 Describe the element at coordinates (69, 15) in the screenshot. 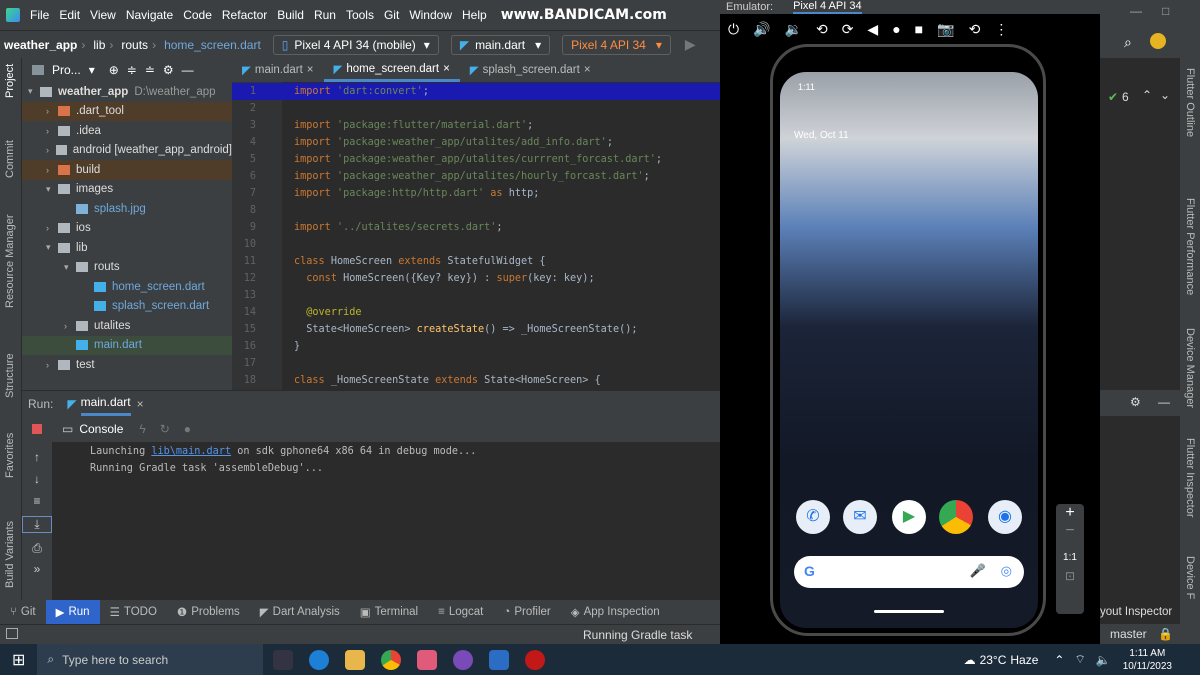

I see `menu-edit: Edit` at that location.